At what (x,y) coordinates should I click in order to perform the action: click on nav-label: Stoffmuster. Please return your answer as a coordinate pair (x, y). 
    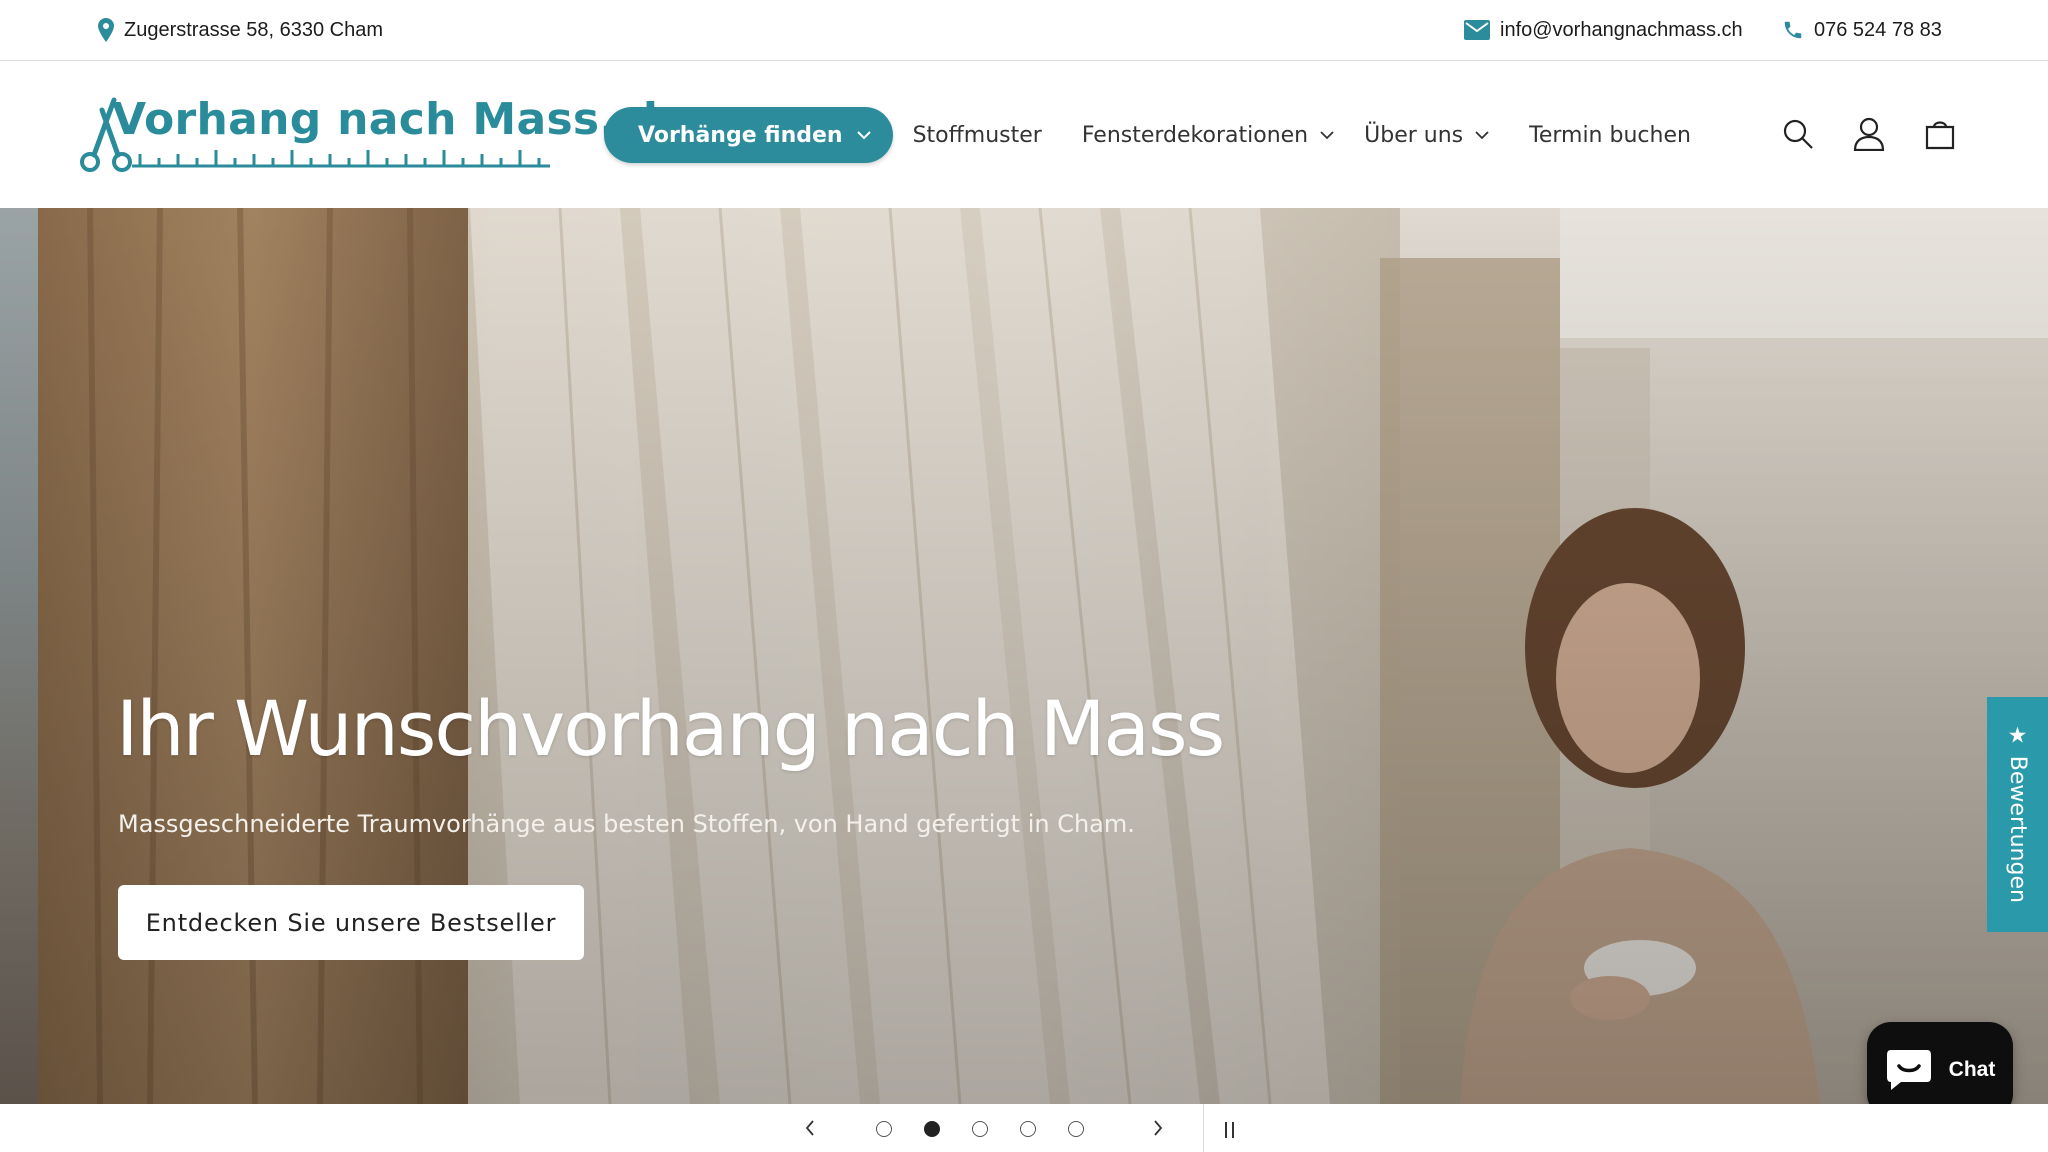
    Looking at the image, I should click on (977, 135).